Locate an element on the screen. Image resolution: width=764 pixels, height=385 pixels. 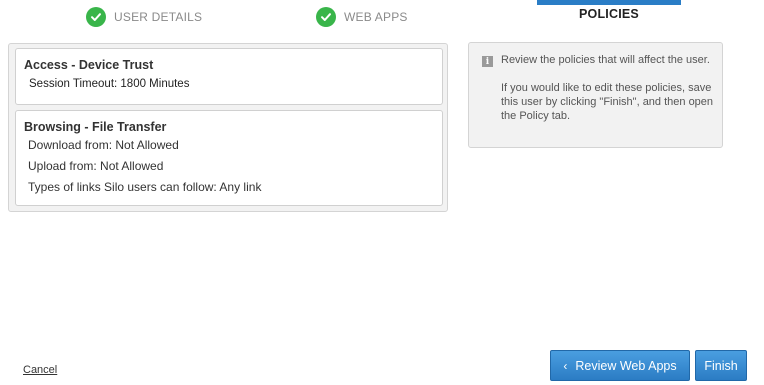
info-icon: i is located at coordinates (487, 61).